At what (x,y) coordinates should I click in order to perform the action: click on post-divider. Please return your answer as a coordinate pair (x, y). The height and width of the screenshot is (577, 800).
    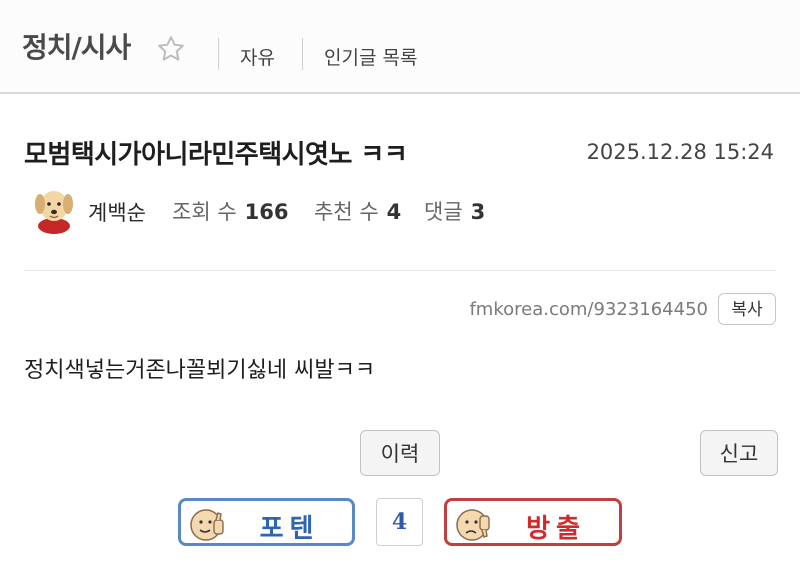
    Looking at the image, I should click on (400, 270).